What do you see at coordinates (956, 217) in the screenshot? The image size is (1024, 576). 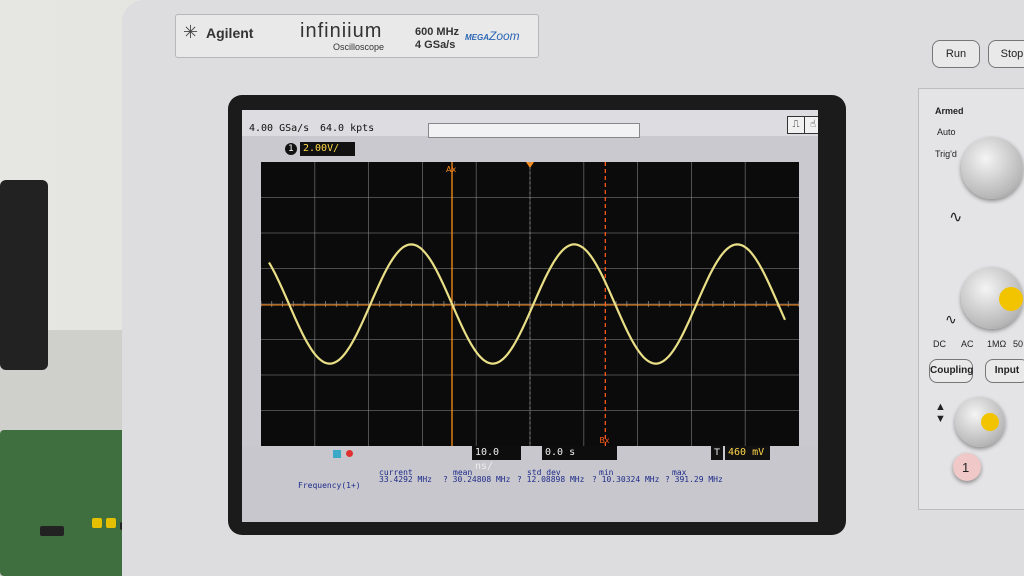 I see `sine-wave-icon: ∿` at bounding box center [956, 217].